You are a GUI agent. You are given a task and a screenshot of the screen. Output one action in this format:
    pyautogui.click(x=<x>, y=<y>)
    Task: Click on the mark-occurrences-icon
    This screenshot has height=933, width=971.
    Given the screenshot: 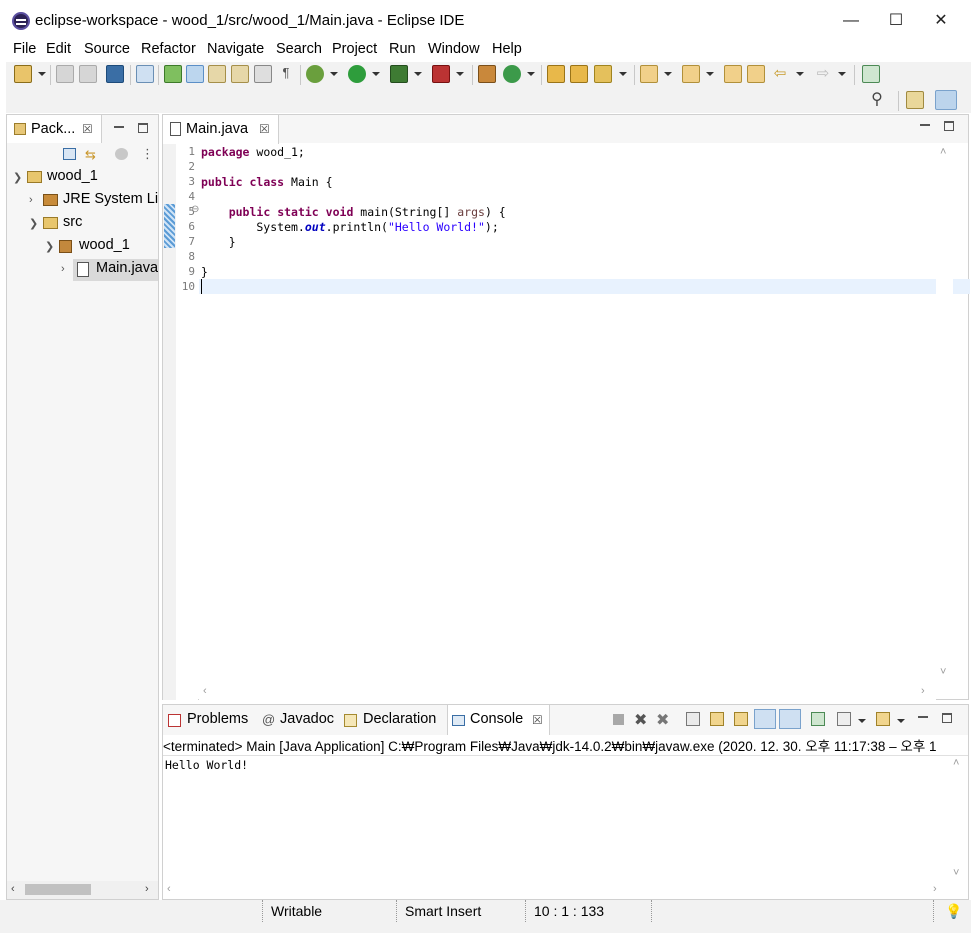 What is the action you would take?
    pyautogui.click(x=195, y=74)
    